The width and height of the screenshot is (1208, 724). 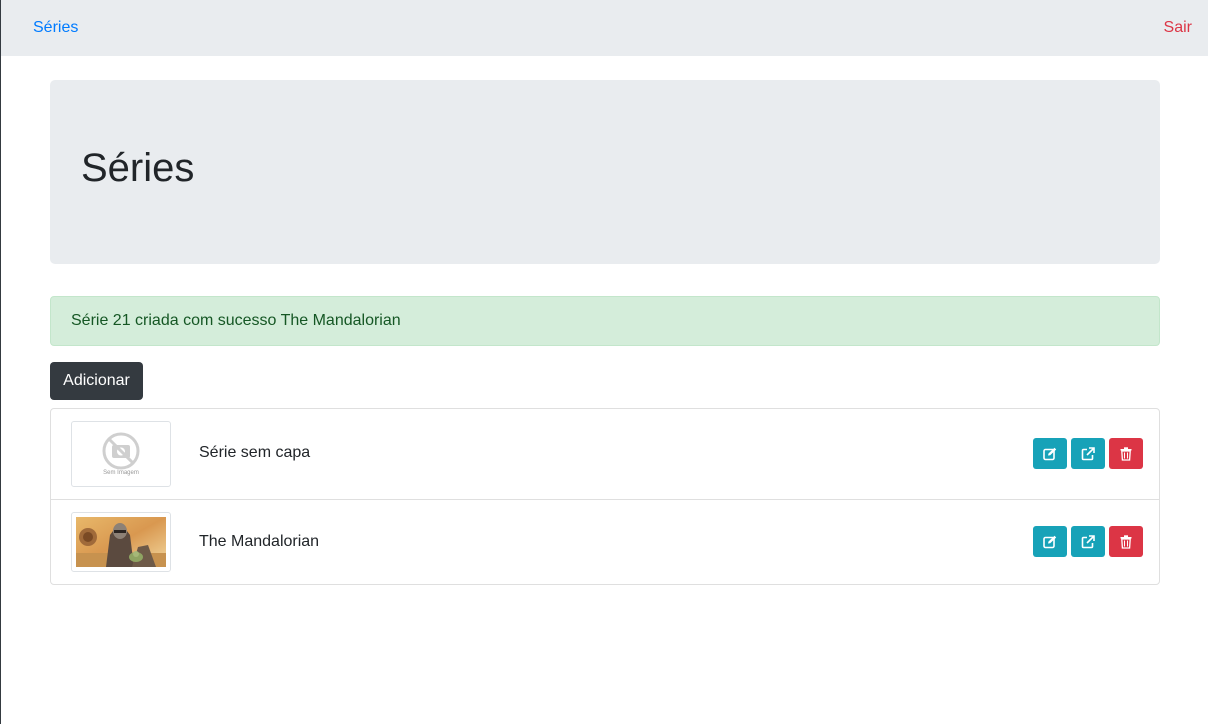 What do you see at coordinates (121, 451) in the screenshot?
I see `no-image-icon` at bounding box center [121, 451].